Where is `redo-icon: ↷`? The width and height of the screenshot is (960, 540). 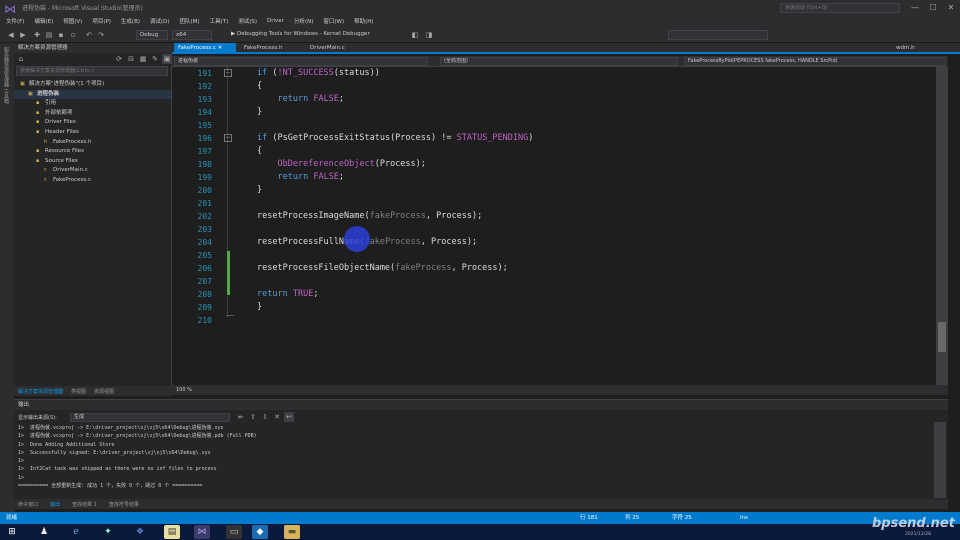 redo-icon: ↷ is located at coordinates (101, 35).